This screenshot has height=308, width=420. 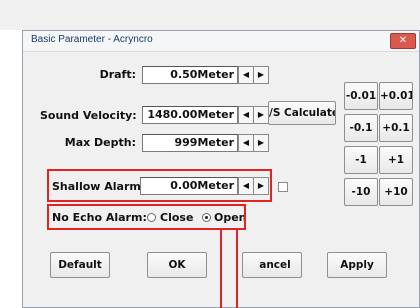 What do you see at coordinates (177, 265) in the screenshot?
I see `ok-button: OK` at bounding box center [177, 265].